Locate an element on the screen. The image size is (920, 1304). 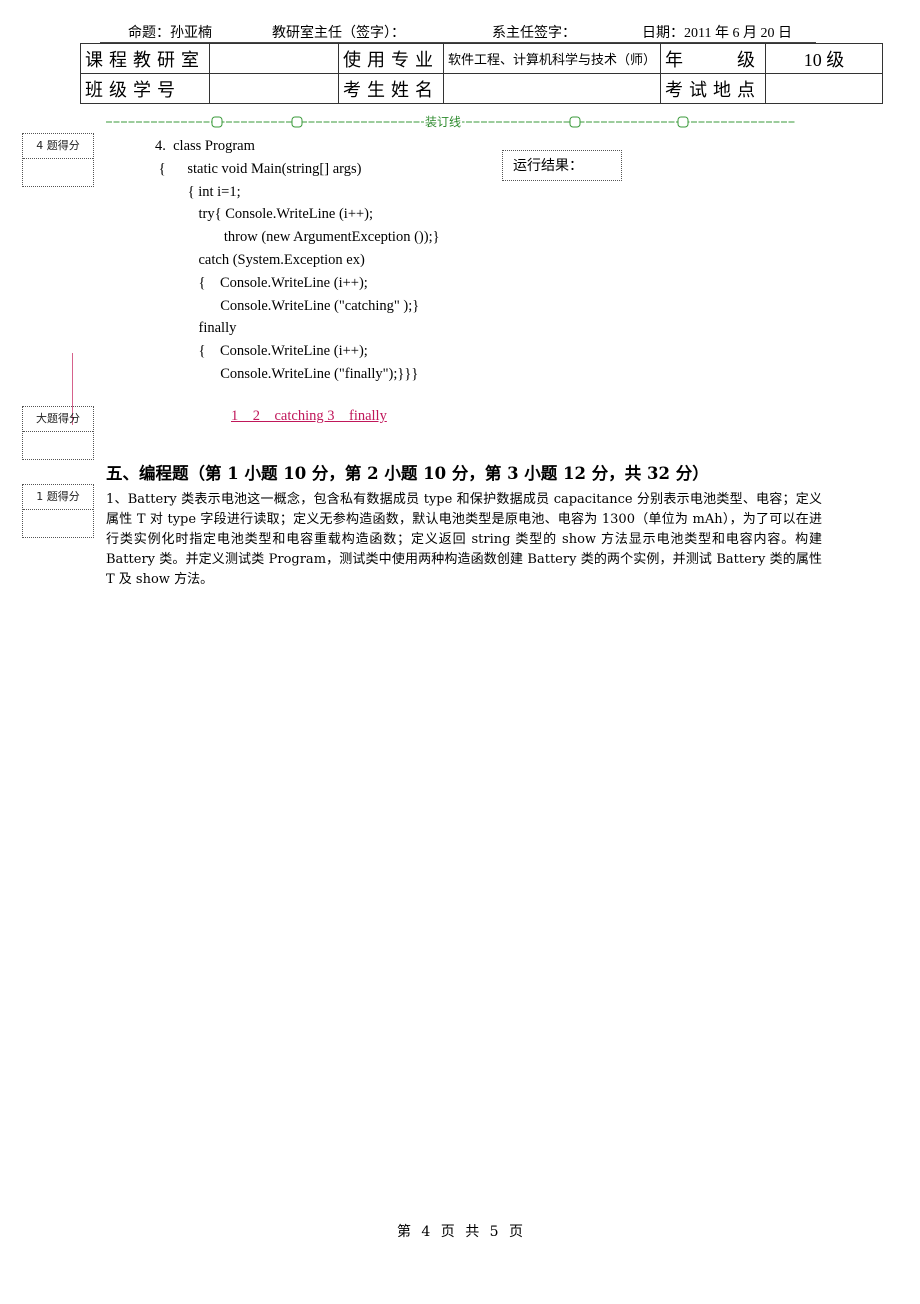
student-name-label: 考生姓名 is located at coordinates (391, 88).